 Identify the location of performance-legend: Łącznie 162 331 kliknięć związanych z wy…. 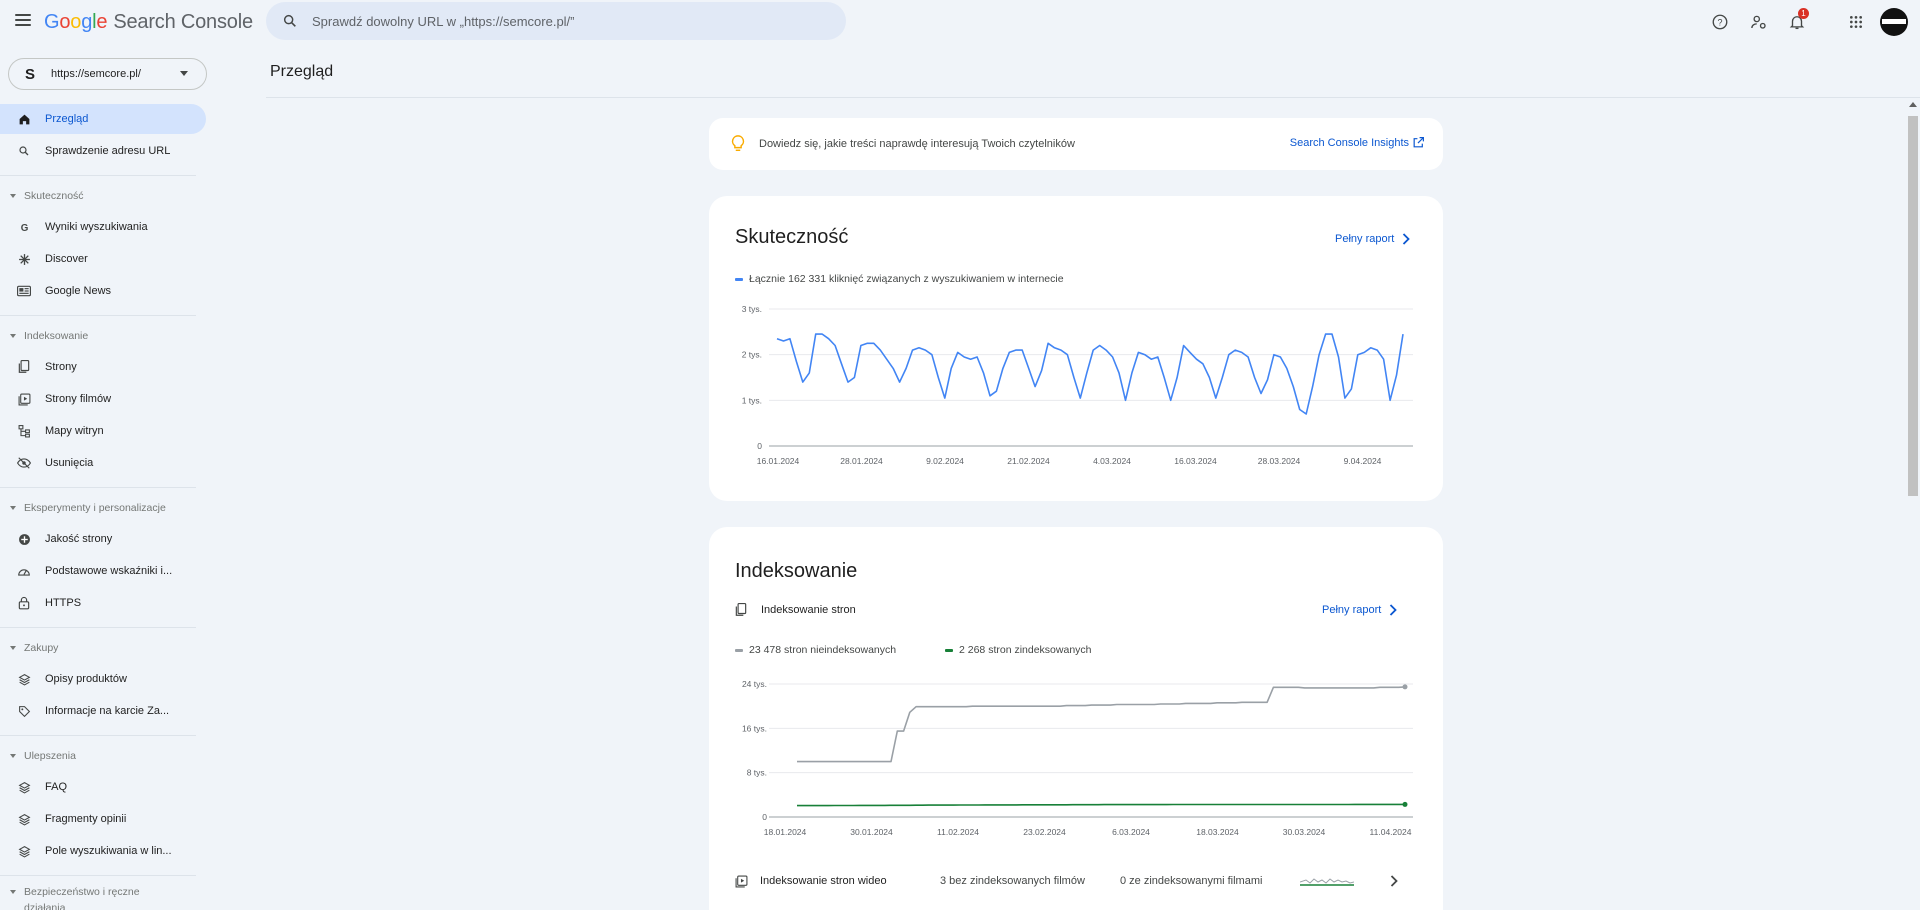
(899, 279).